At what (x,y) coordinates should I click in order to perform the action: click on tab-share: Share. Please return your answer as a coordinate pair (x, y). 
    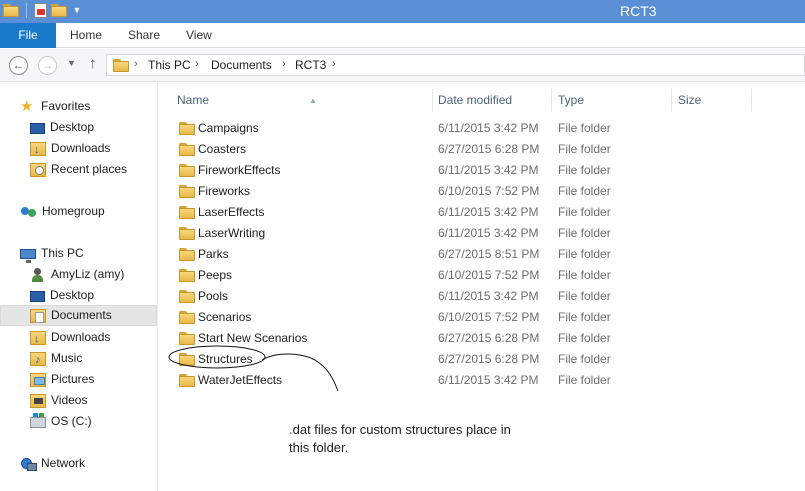
    Looking at the image, I should click on (144, 35).